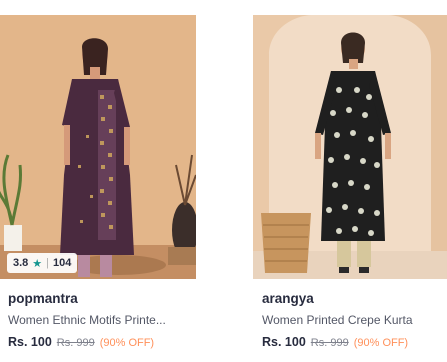 This screenshot has width=447, height=362. Describe the element at coordinates (288, 298) in the screenshot. I see `product-brand: arangya` at that location.